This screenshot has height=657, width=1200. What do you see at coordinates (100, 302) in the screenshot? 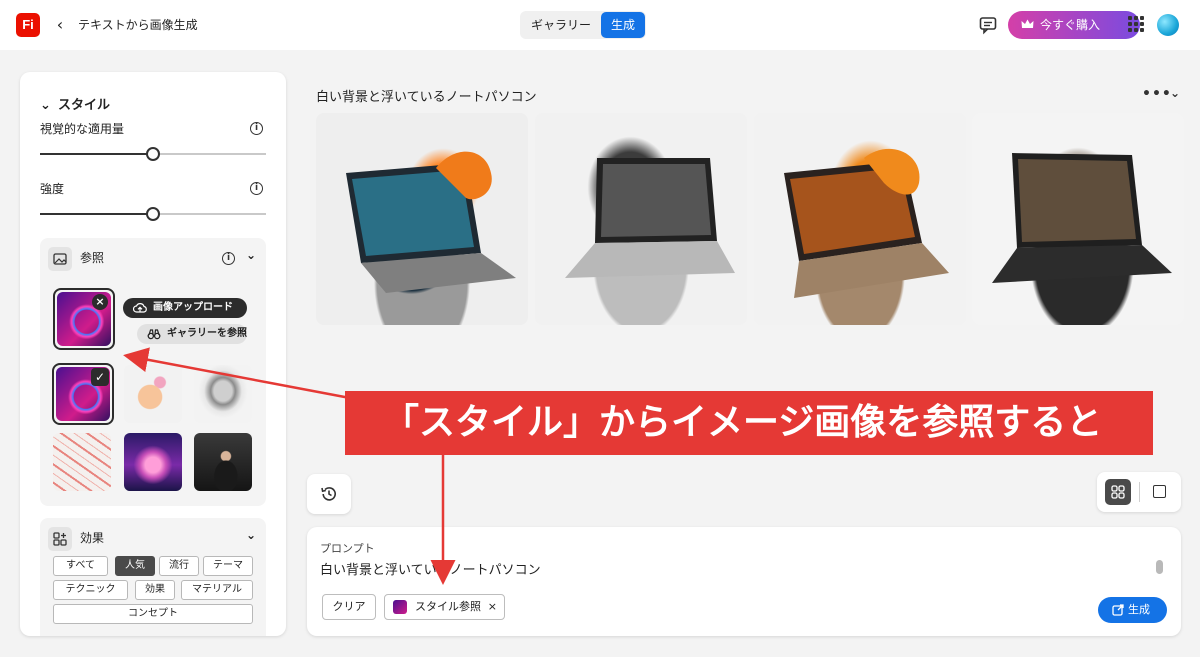
I see `remove-reference-close-icon: ×` at bounding box center [100, 302].